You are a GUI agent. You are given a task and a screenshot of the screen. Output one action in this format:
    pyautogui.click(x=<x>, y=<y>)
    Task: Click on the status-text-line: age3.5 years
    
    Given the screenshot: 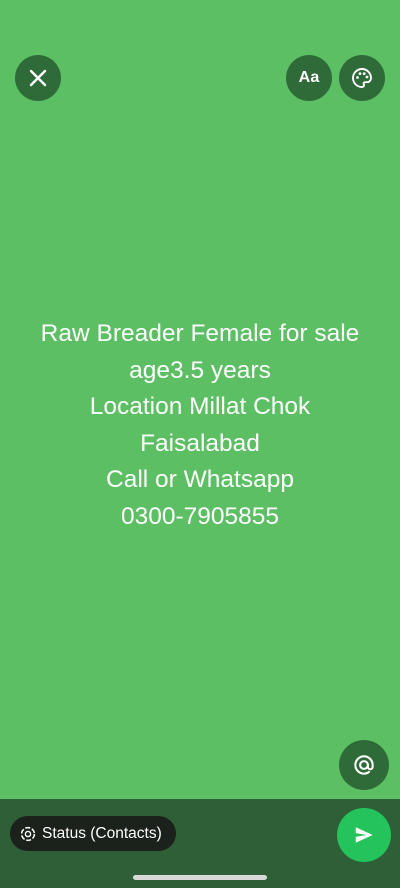 What is the action you would take?
    pyautogui.click(x=200, y=370)
    